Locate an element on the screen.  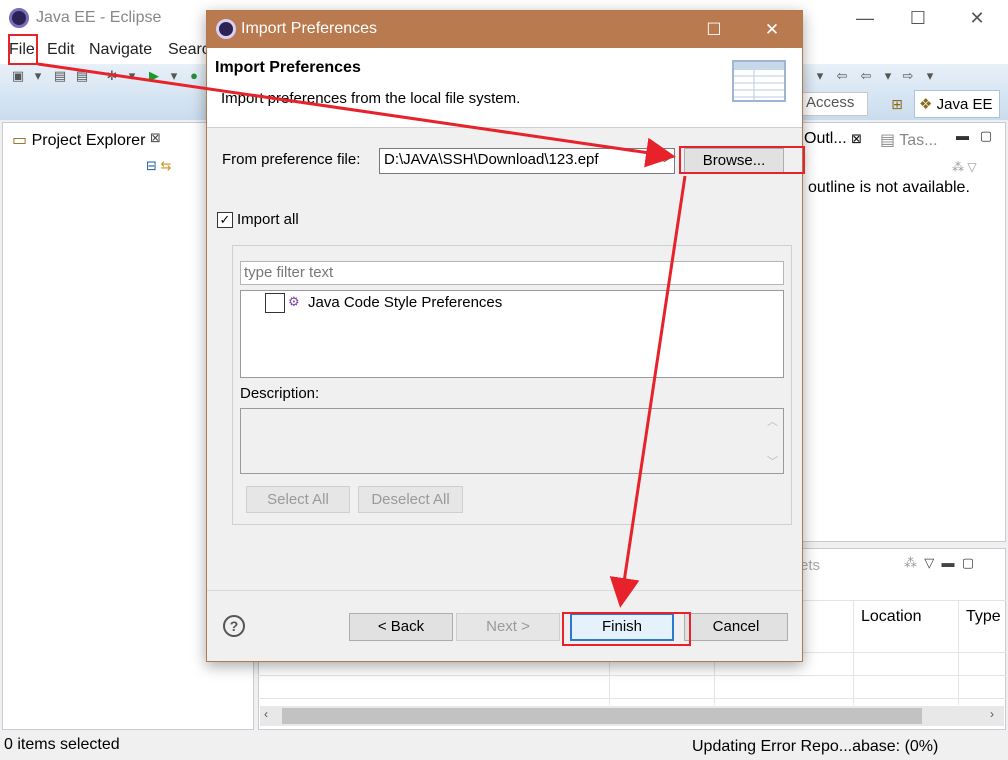
import-all-label: Import all is located at coordinates (268, 219).